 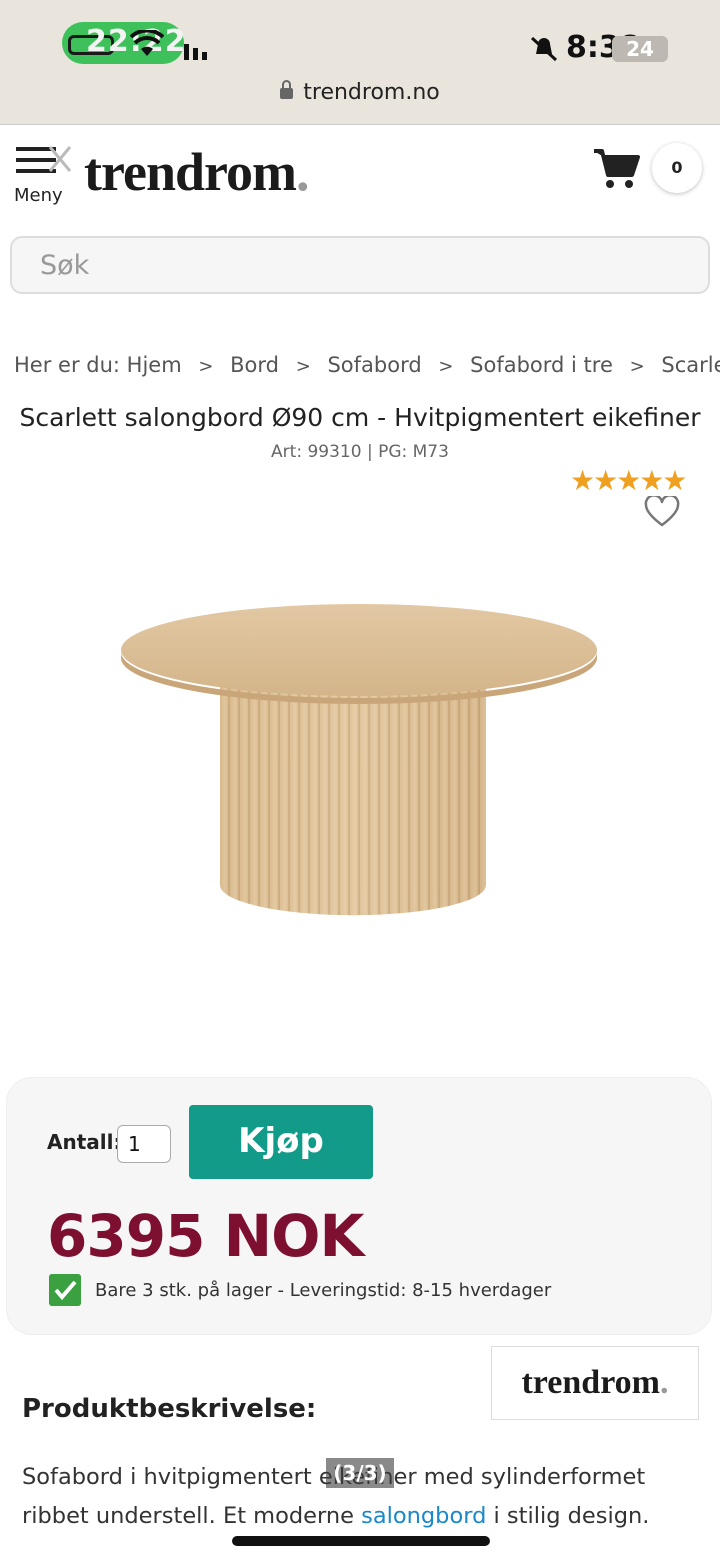 What do you see at coordinates (254, 365) in the screenshot?
I see `breadcrumb-item-bord: Bord` at bounding box center [254, 365].